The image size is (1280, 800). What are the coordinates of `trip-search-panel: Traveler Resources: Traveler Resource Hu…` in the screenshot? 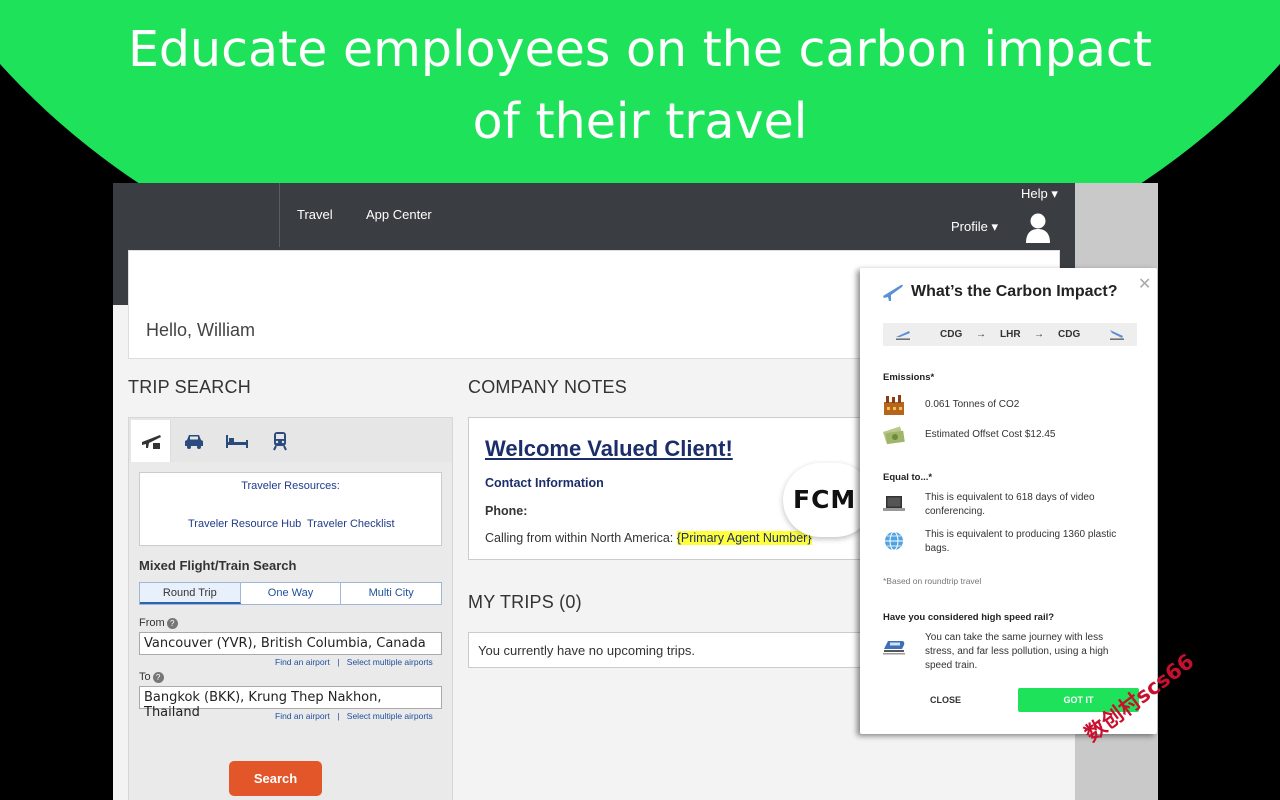 It's located at (290, 608).